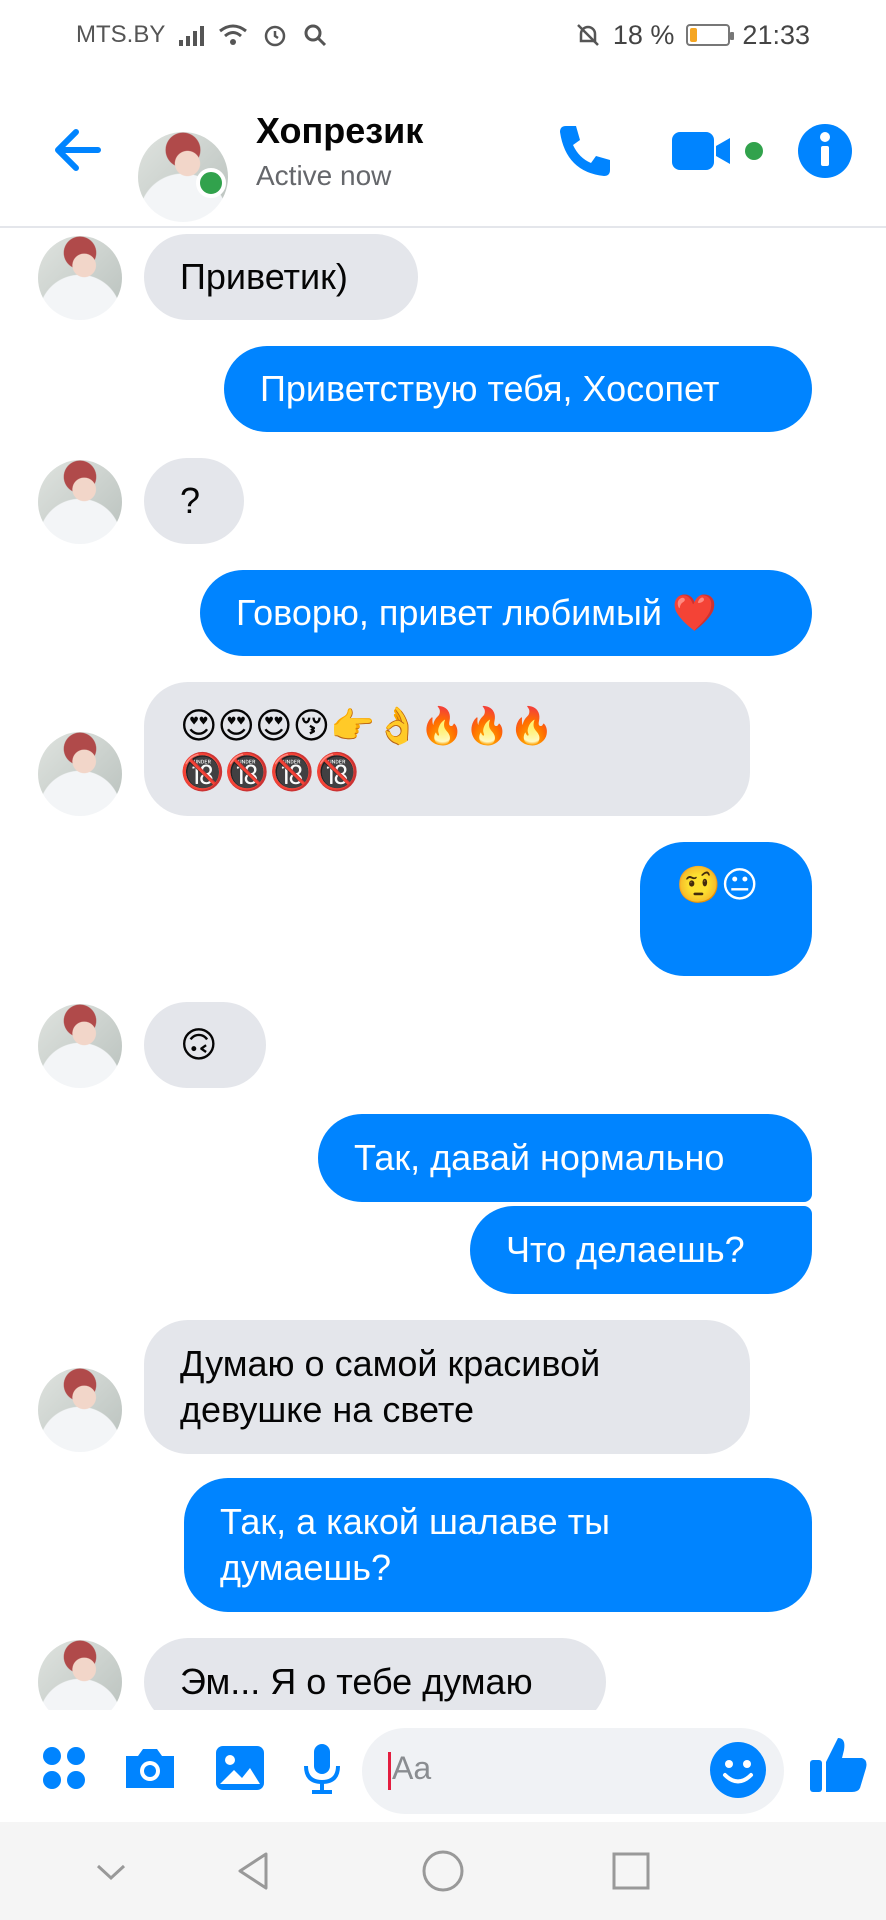  I want to click on gallery-icon, so click(240, 1768).